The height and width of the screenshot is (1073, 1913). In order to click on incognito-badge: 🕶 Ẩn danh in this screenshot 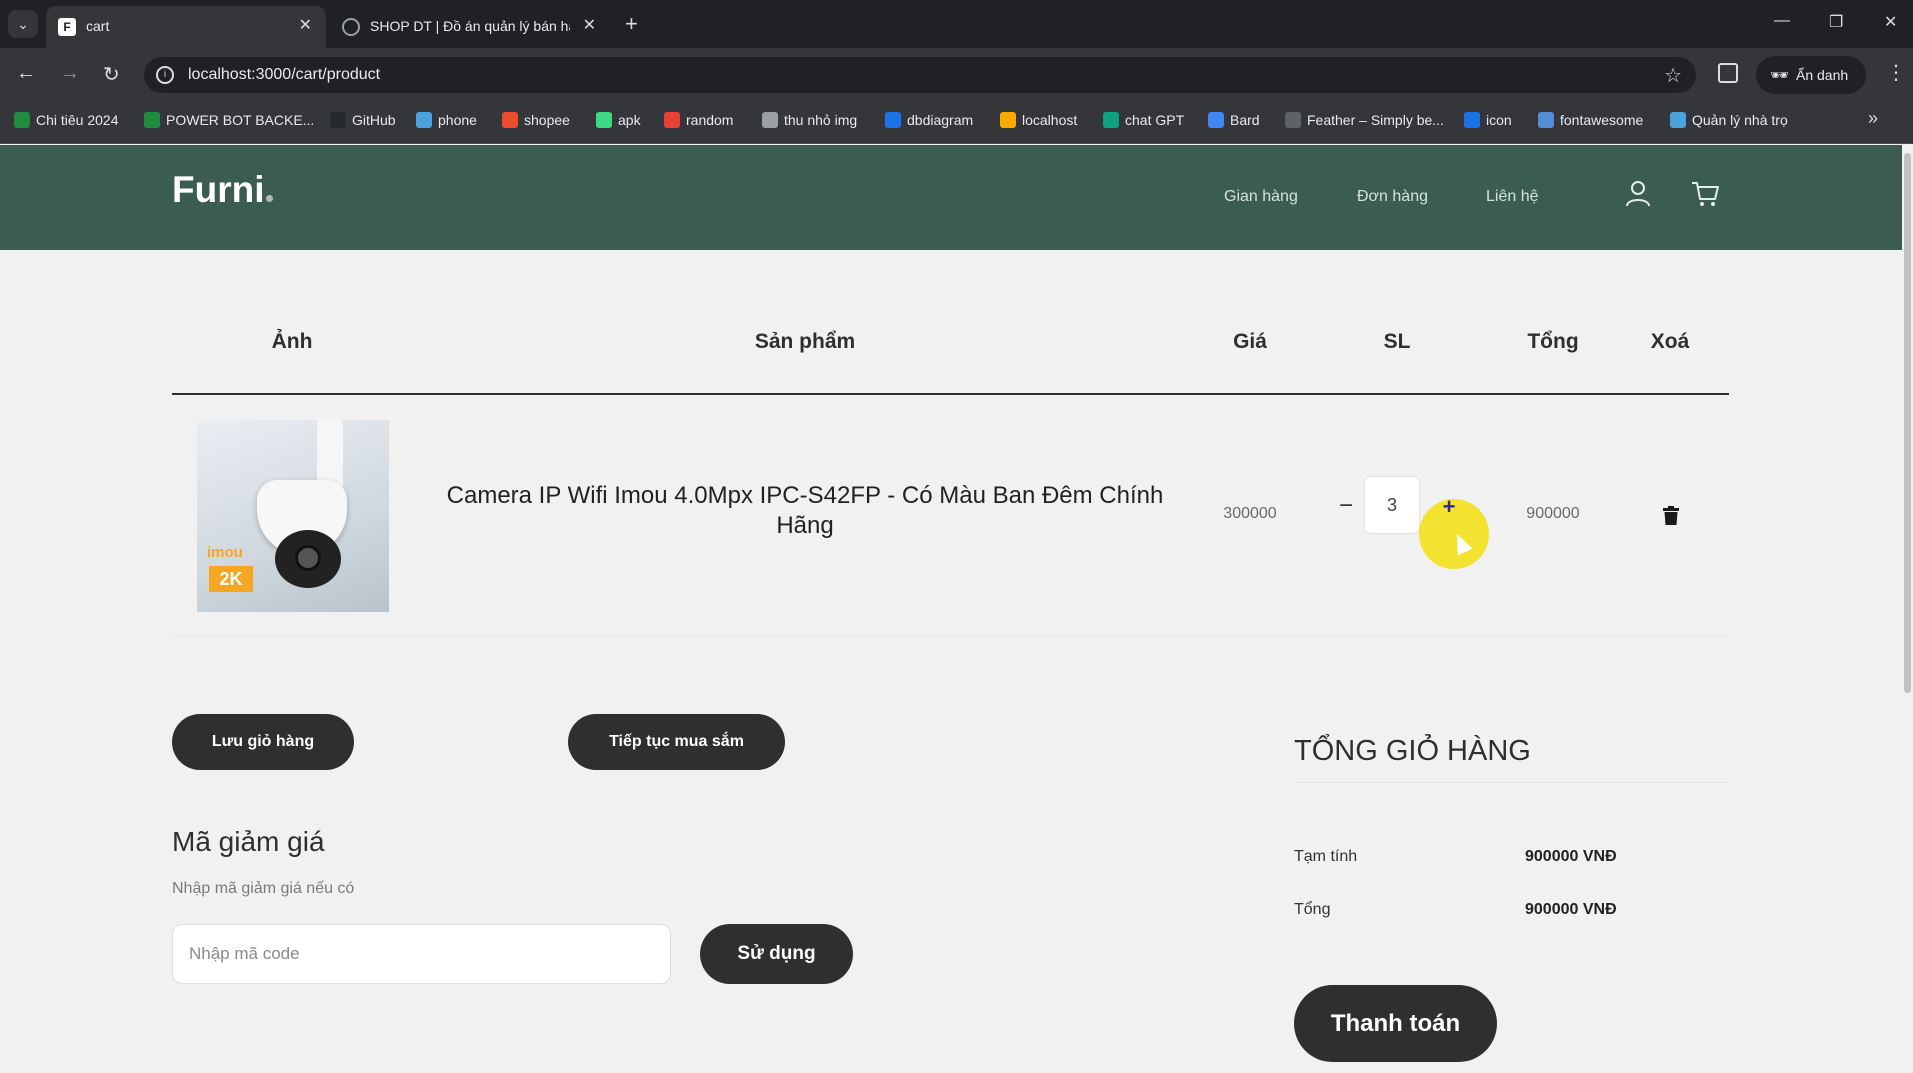, I will do `click(1811, 75)`.